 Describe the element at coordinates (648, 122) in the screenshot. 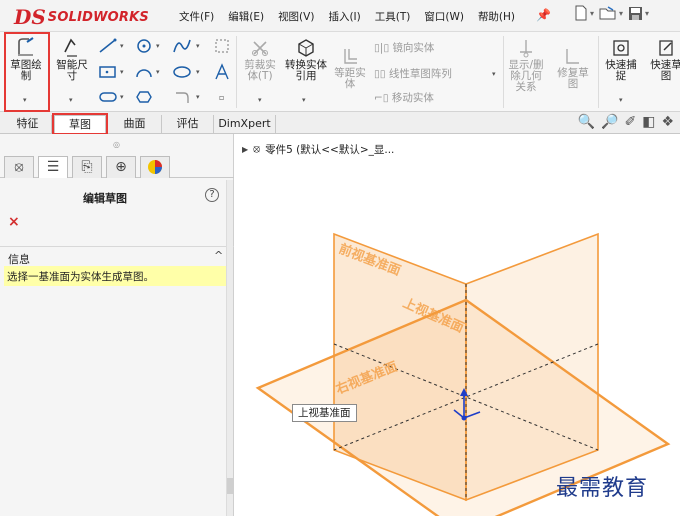

I see `section-view-icon: ◧` at that location.